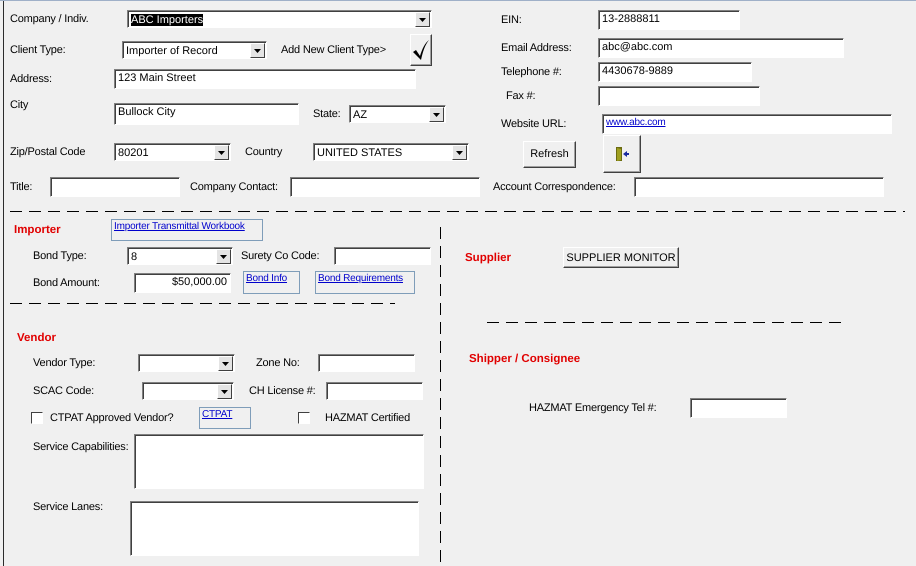 The image size is (916, 566). Describe the element at coordinates (63, 391) in the screenshot. I see `field-label: SCAC Code:` at that location.